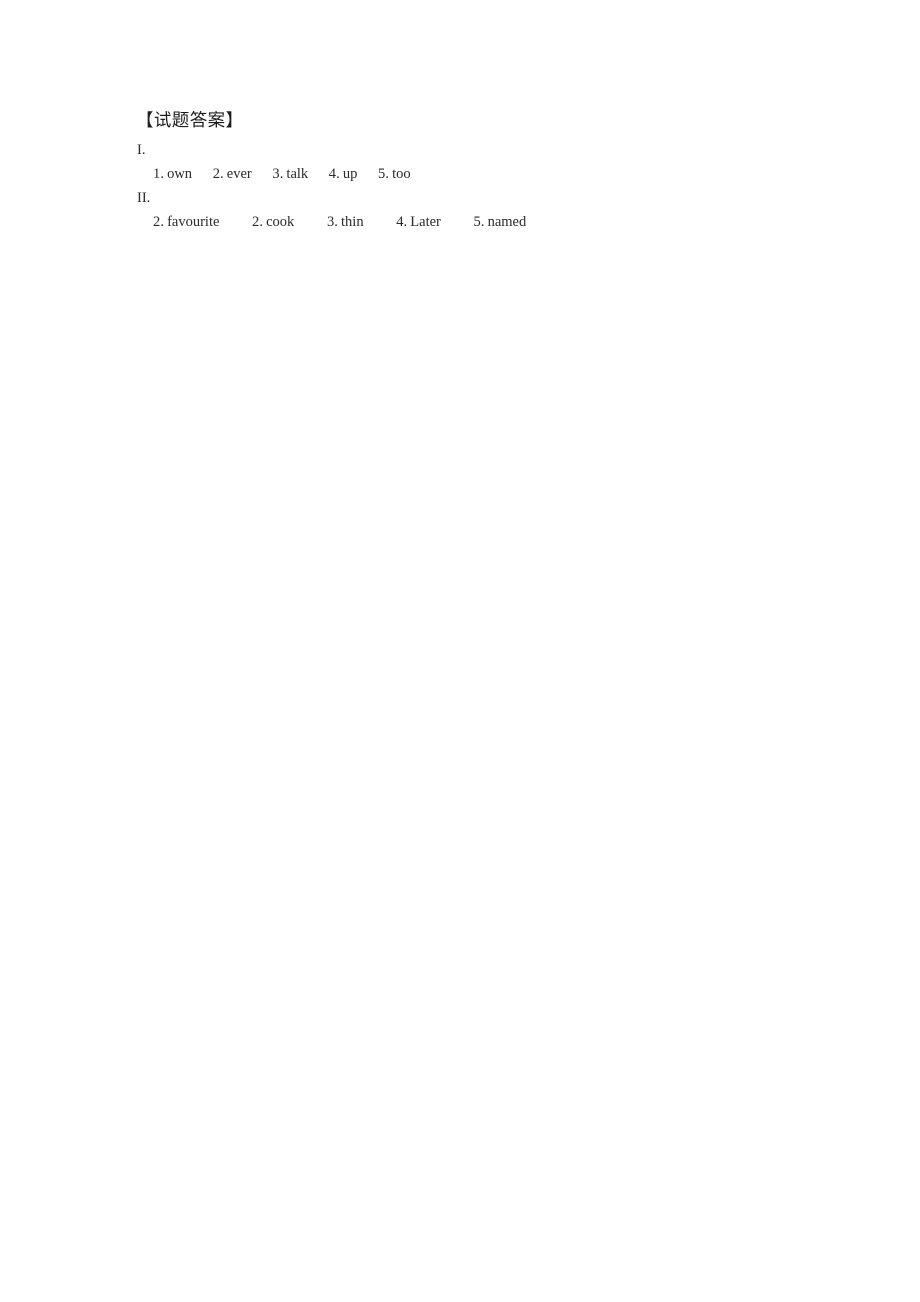  I want to click on answer-item: 1. own, so click(172, 174).